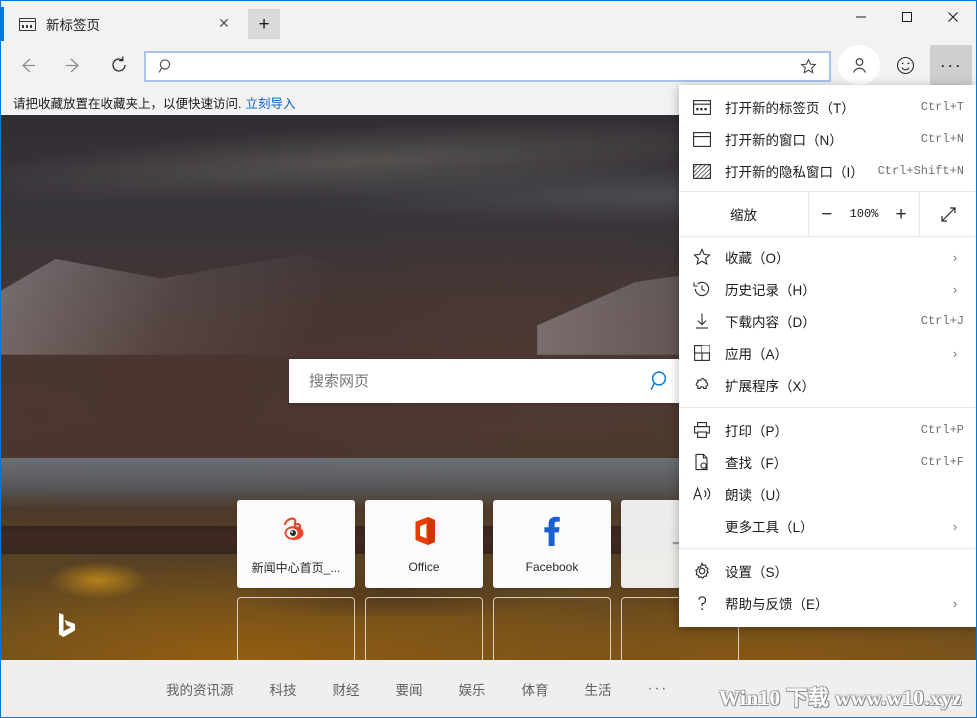 The height and width of the screenshot is (718, 977). I want to click on menu-item-label: 打开新的窗口（N）, so click(784, 140).